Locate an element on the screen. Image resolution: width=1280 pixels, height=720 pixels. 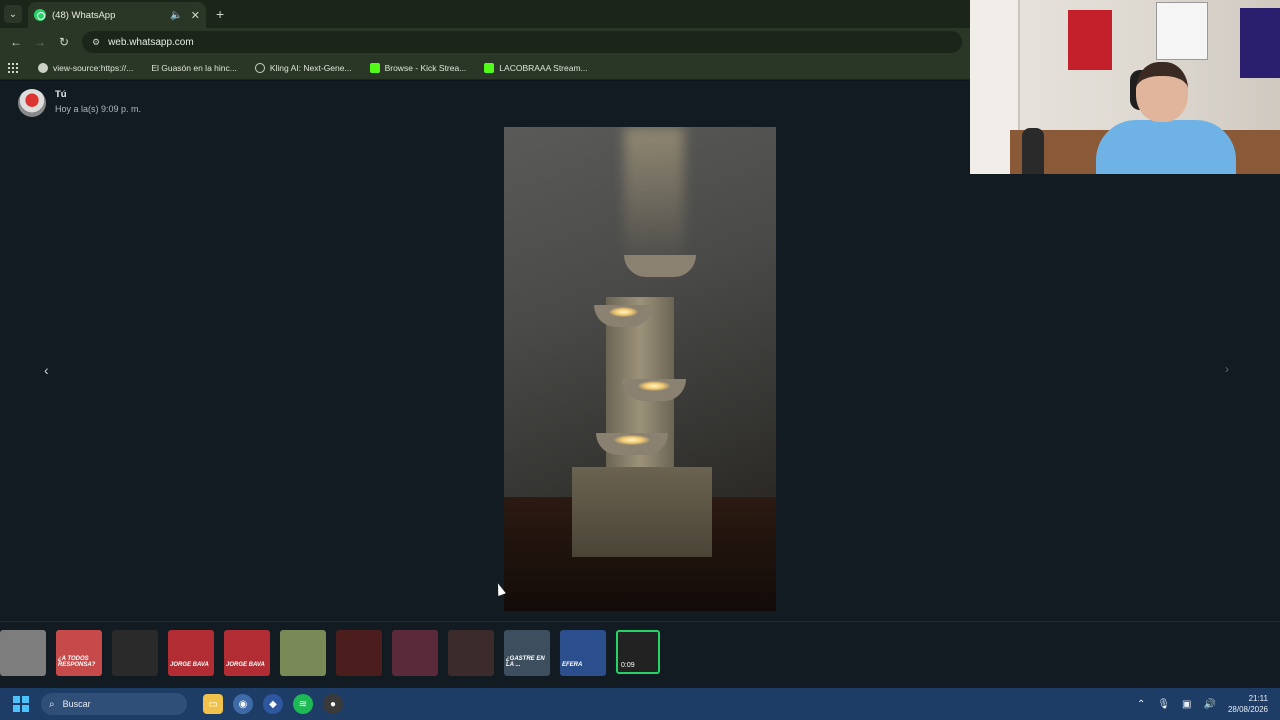
streamer is located at coordinates (1166, 117).